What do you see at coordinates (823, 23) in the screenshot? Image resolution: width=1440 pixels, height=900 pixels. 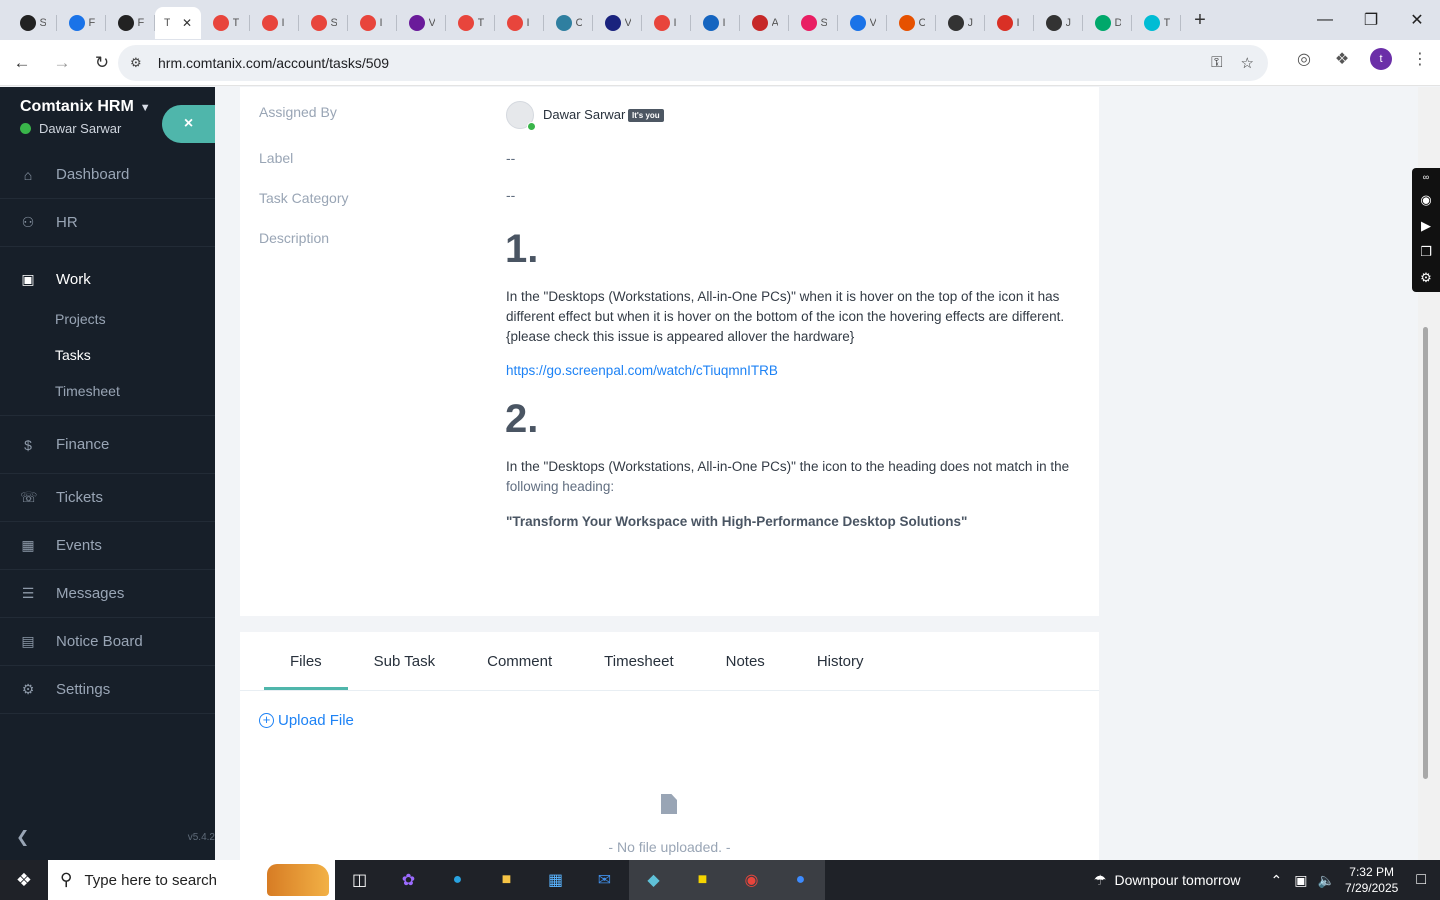 I see `tab-title: S` at bounding box center [823, 23].